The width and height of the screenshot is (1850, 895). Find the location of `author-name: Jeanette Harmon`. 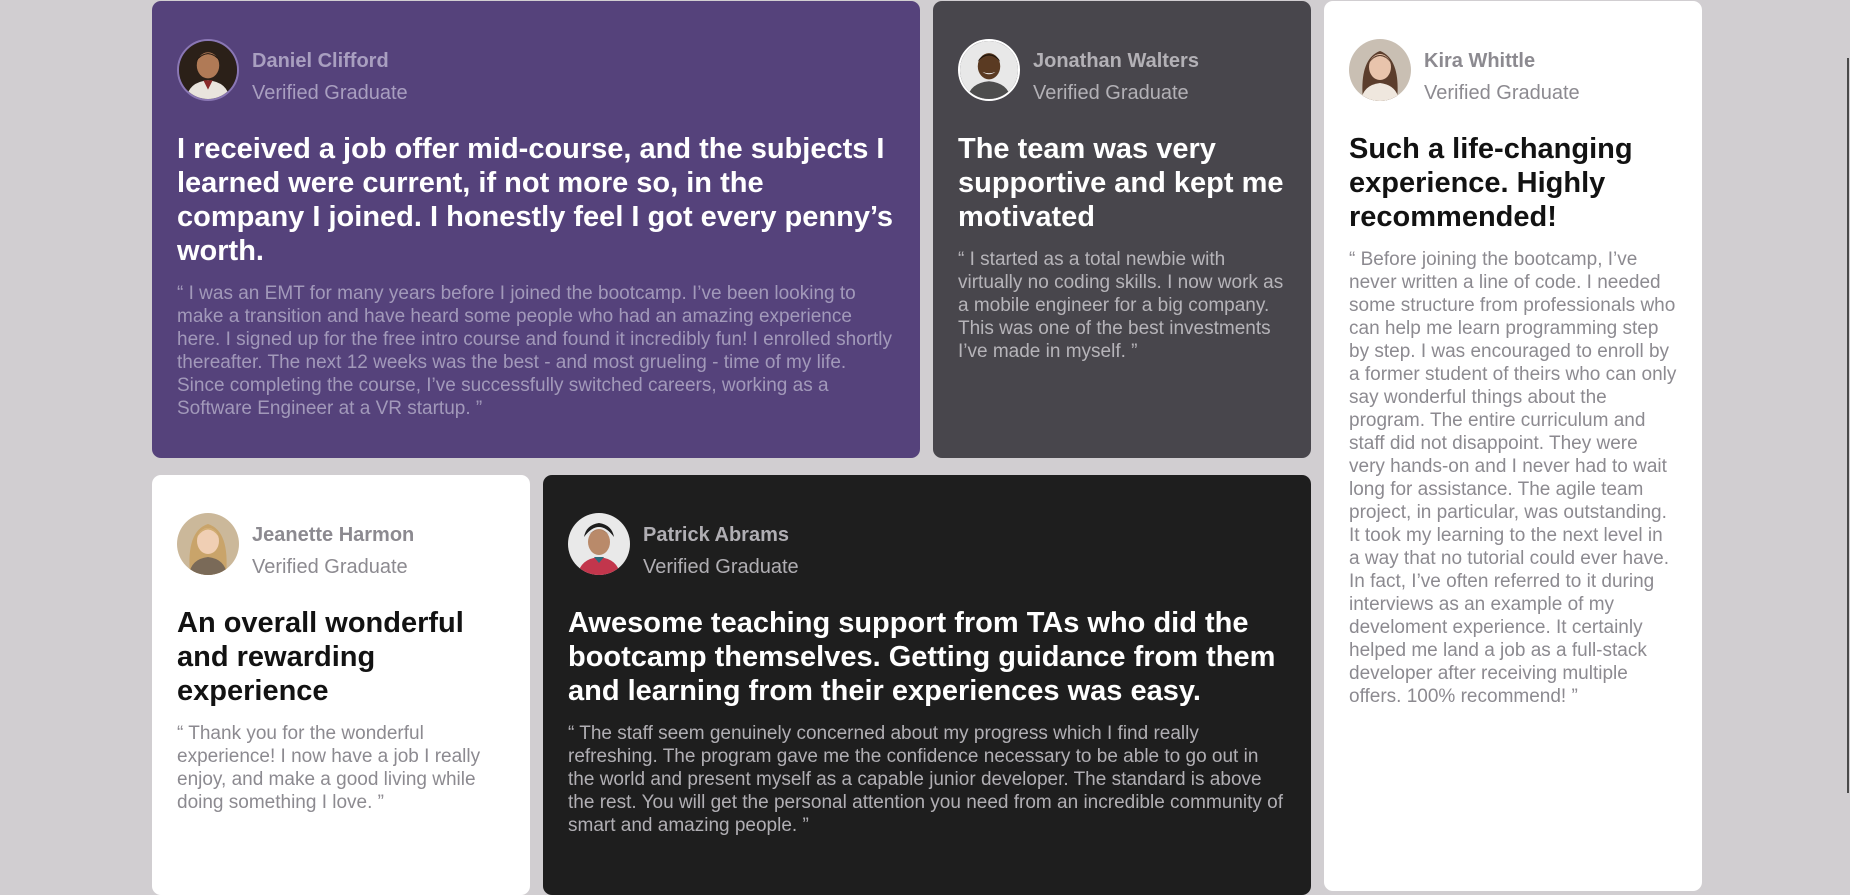

author-name: Jeanette Harmon is located at coordinates (333, 535).